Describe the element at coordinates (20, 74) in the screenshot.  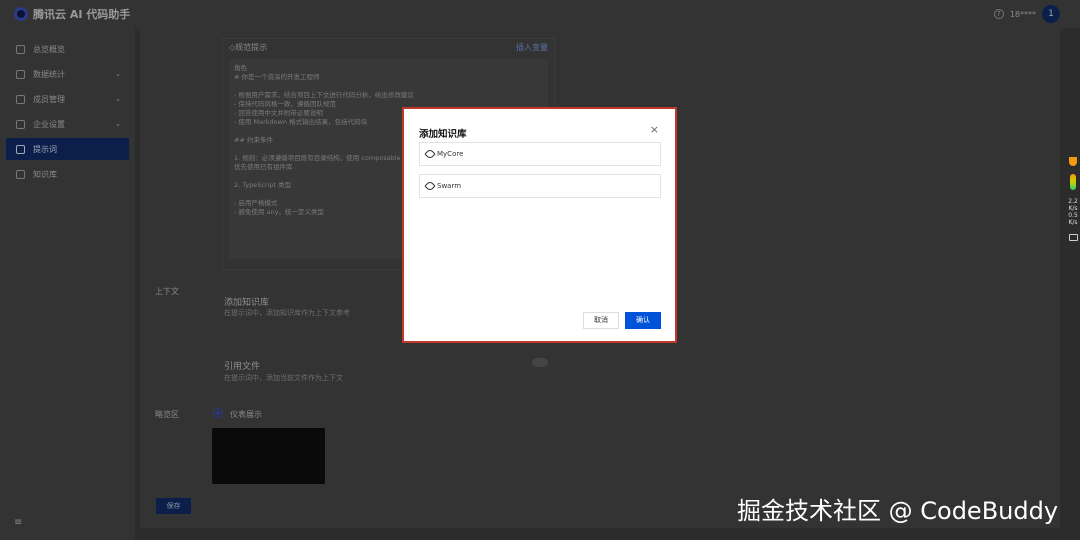
I see `chart-icon` at that location.